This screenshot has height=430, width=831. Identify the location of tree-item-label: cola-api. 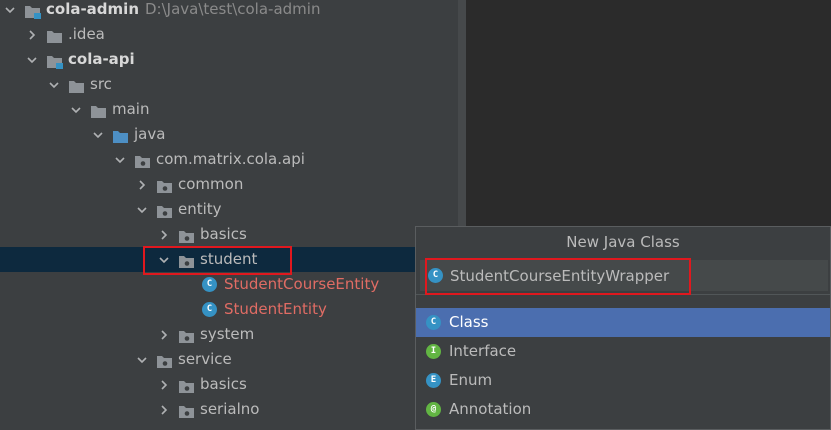
(101, 59).